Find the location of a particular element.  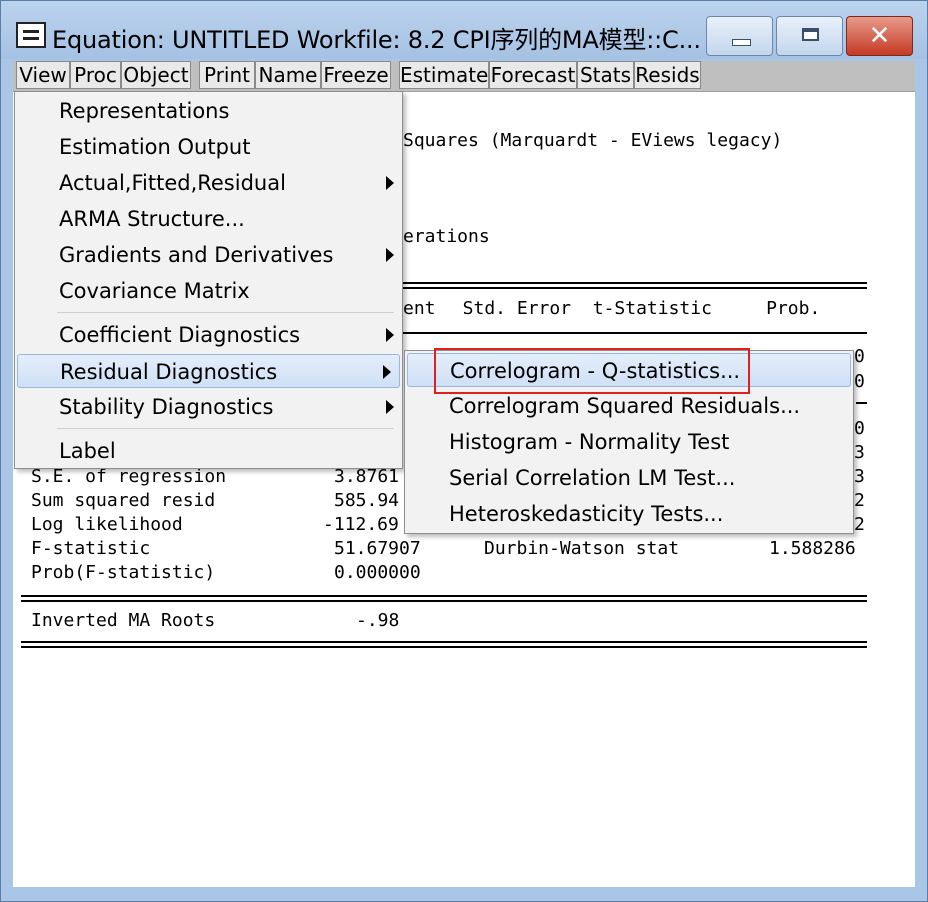

menu-item-label: Gradients and Derivatives is located at coordinates (196, 255).